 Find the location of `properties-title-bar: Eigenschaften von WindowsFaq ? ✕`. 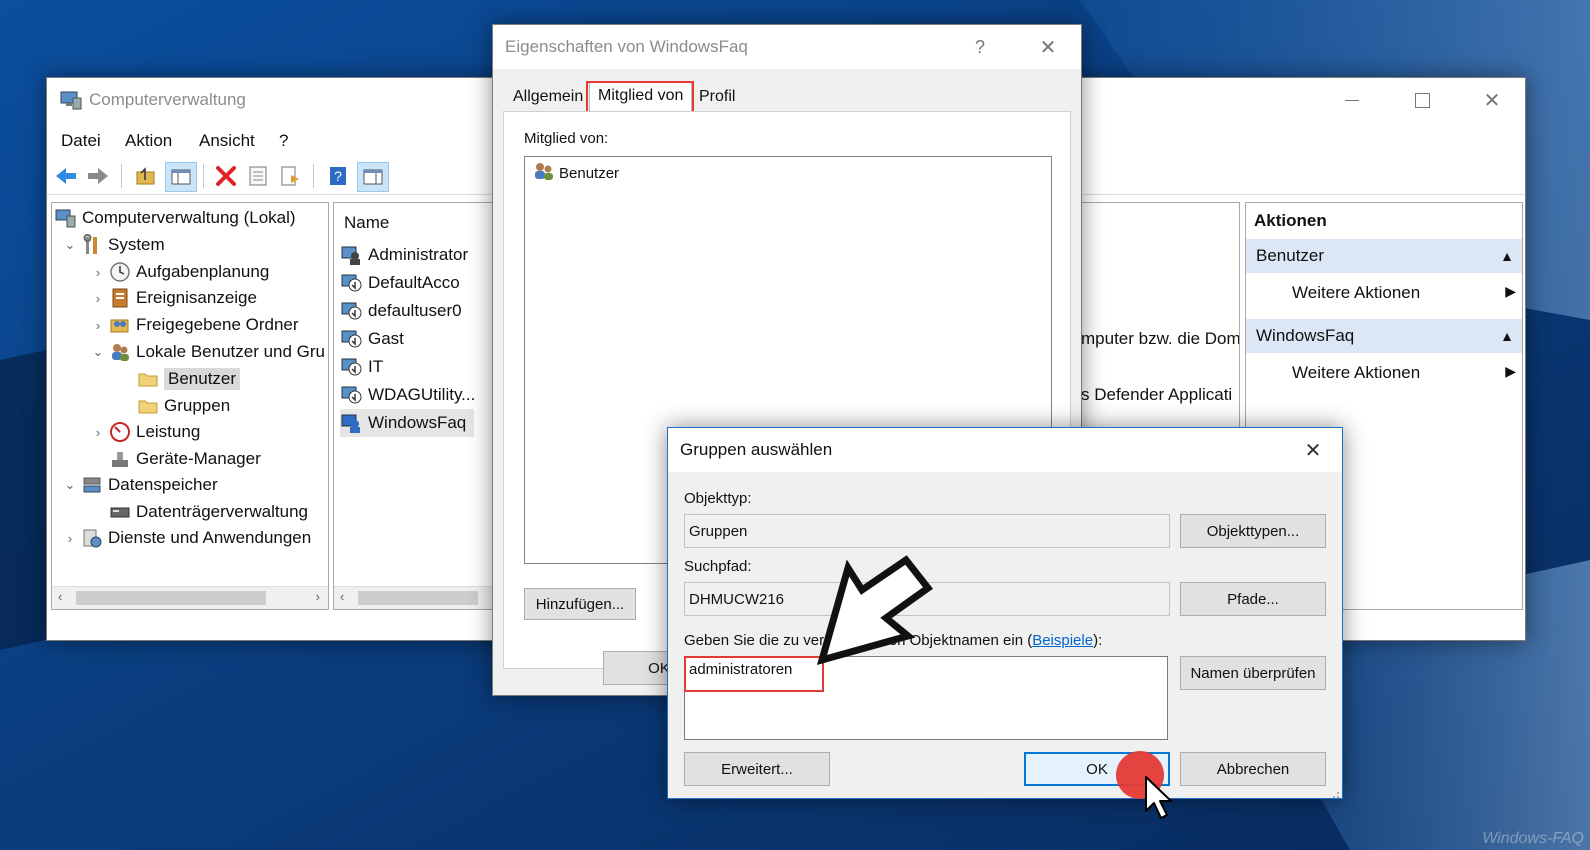

properties-title-bar: Eigenschaften von WindowsFaq ? ✕ is located at coordinates (787, 47).